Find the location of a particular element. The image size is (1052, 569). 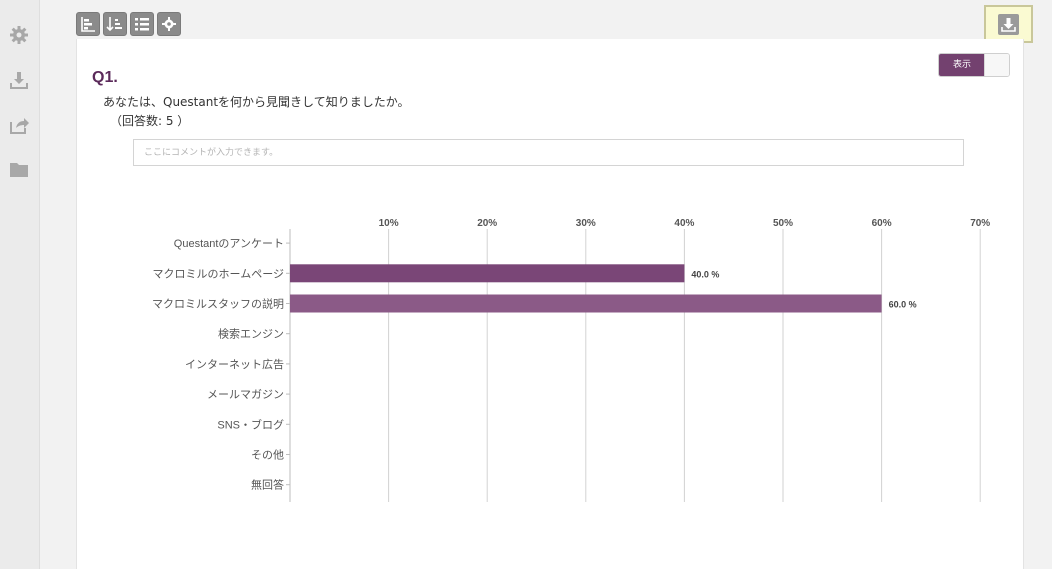

x-tick-label: 70% is located at coordinates (980, 223).